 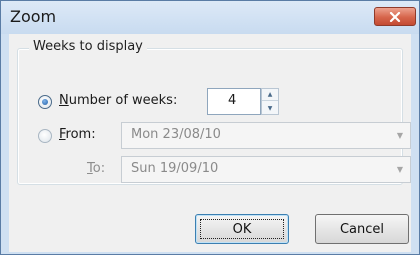 I want to click on chevron-down-icon: ▼, so click(x=270, y=108).